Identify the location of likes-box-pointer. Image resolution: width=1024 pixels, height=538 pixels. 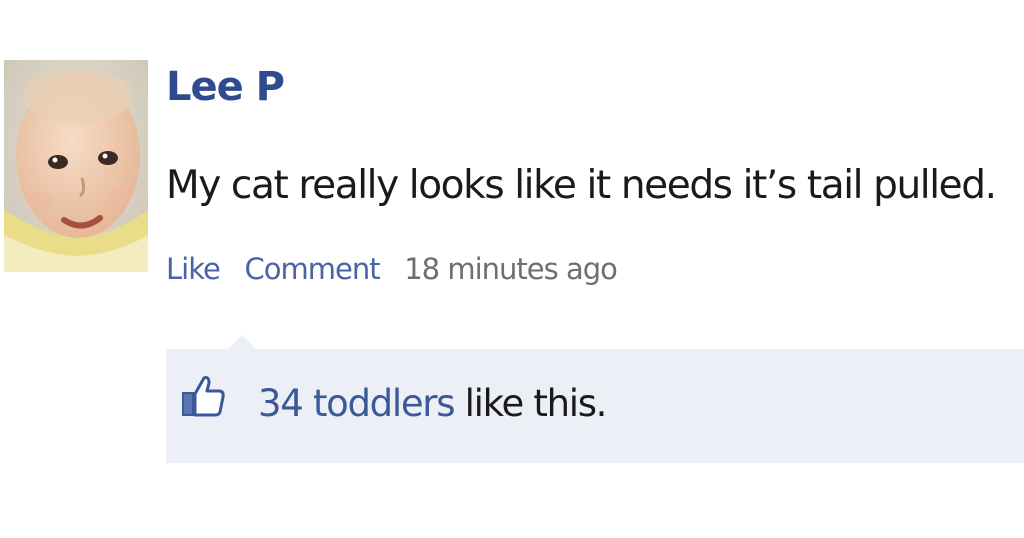
(242, 342).